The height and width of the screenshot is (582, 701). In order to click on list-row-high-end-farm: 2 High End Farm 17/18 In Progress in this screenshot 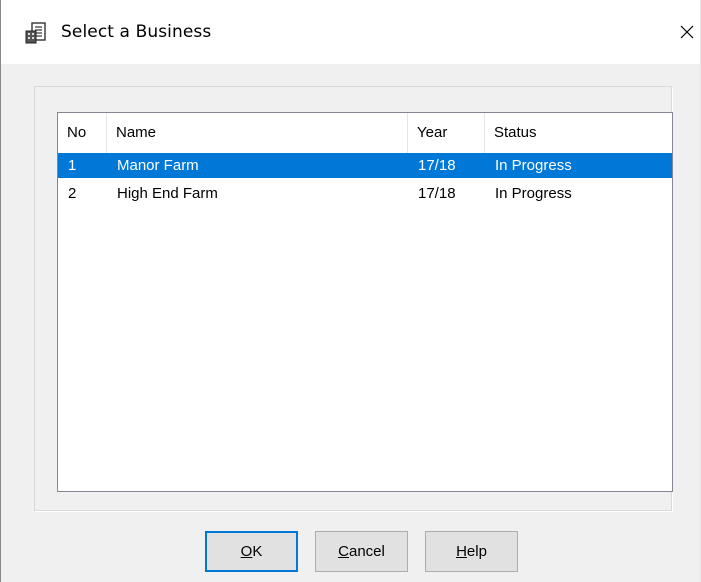, I will do `click(365, 193)`.